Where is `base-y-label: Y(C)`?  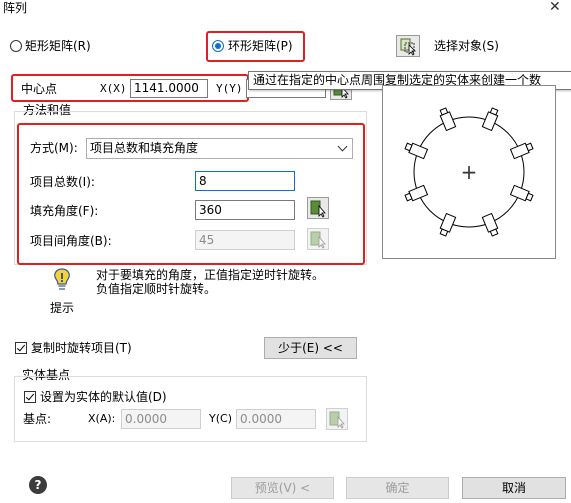 base-y-label: Y(C) is located at coordinates (220, 418).